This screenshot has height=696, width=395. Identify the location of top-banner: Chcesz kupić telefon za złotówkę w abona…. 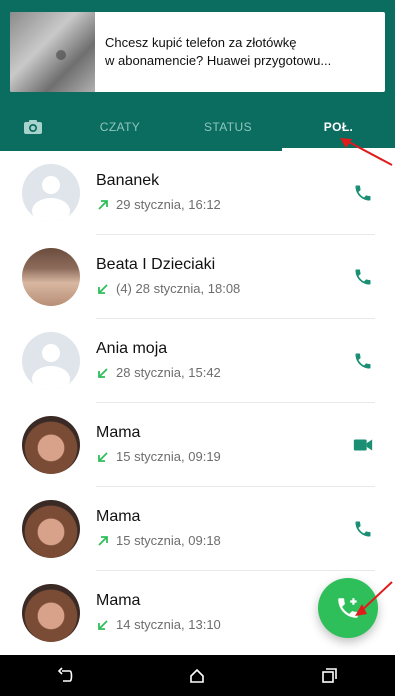
(197, 51).